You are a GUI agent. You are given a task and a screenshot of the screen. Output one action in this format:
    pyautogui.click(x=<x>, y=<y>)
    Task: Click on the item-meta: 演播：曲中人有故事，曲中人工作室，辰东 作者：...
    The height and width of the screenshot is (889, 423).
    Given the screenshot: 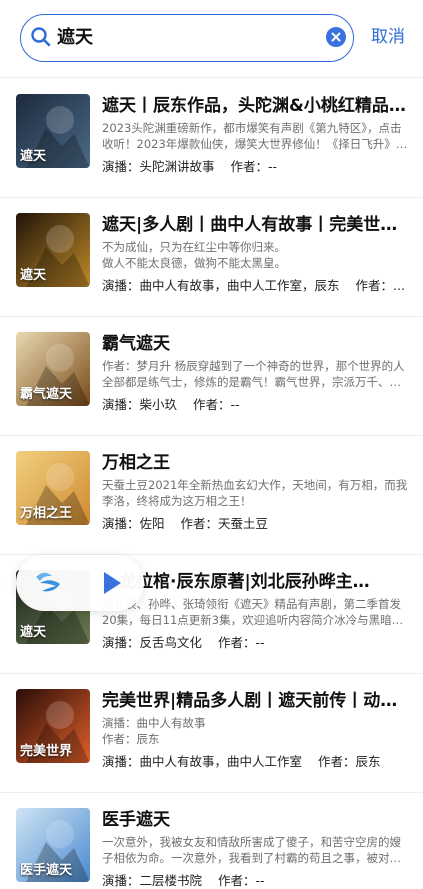 What is the action you would take?
    pyautogui.click(x=255, y=286)
    